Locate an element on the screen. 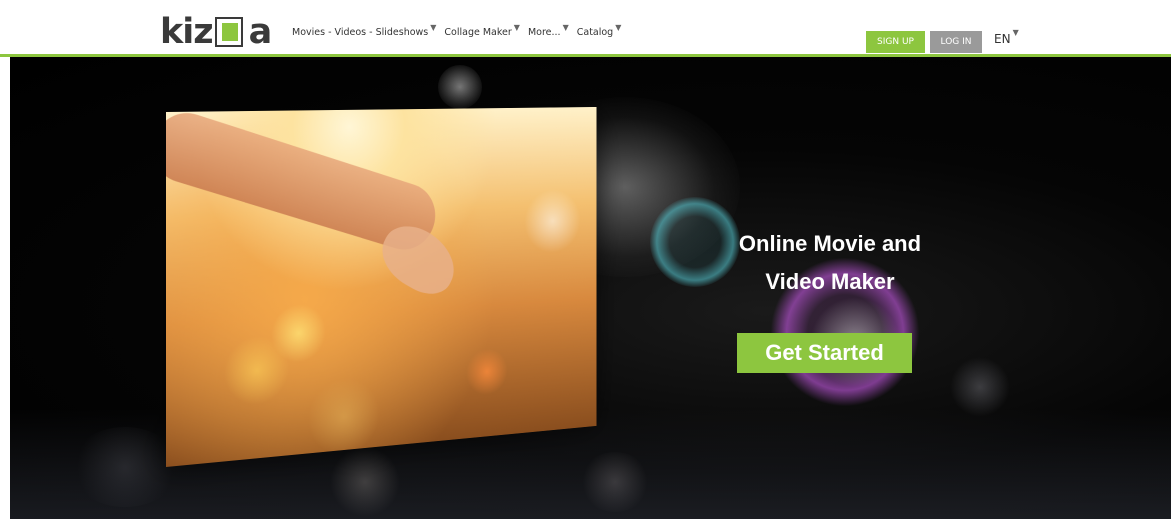 The width and height of the screenshot is (1171, 519). nav-label: Movies - Videos - Slideshows is located at coordinates (360, 32).